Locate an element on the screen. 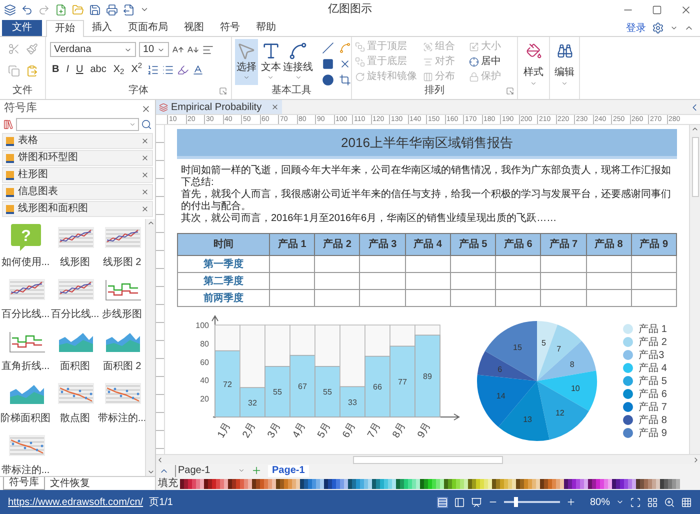  grid-icon is located at coordinates (686, 502).